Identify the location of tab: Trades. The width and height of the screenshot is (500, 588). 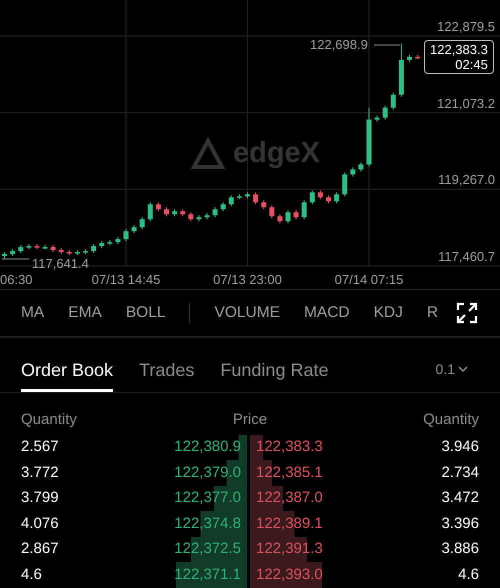
(166, 374).